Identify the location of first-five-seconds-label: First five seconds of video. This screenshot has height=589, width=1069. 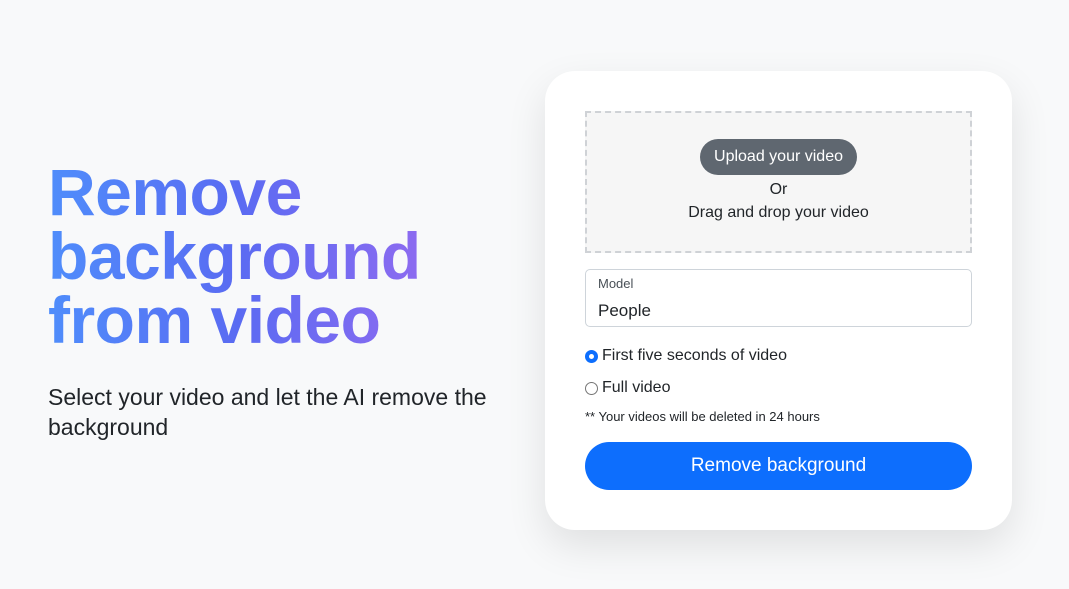
(694, 356).